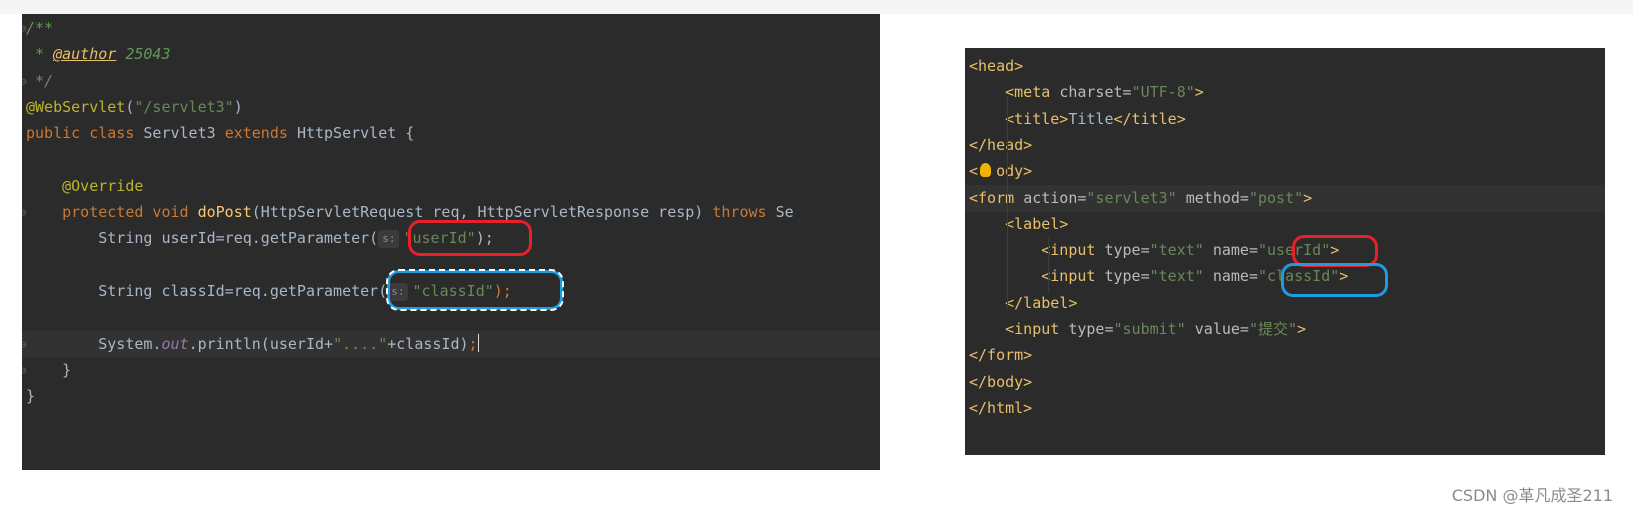 This screenshot has width=1633, height=516. I want to click on code-token: "submit", so click(1154, 329).